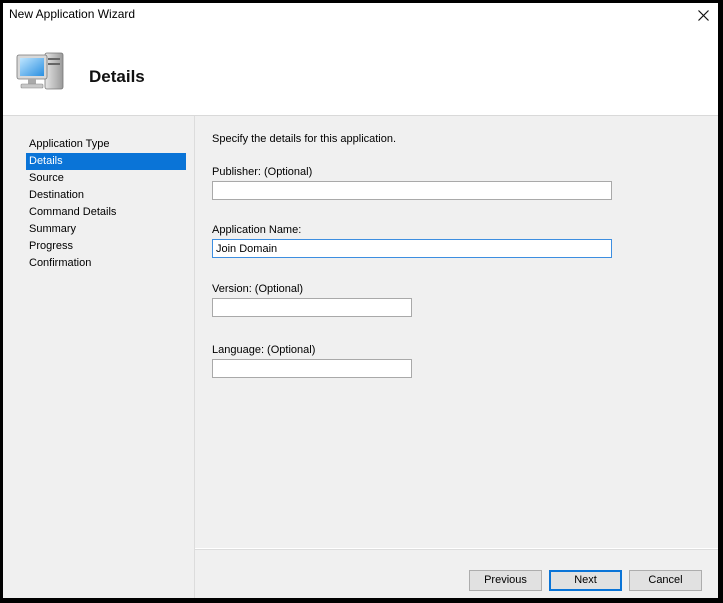 Image resolution: width=723 pixels, height=603 pixels. What do you see at coordinates (585, 580) in the screenshot?
I see `next-button: Next` at bounding box center [585, 580].